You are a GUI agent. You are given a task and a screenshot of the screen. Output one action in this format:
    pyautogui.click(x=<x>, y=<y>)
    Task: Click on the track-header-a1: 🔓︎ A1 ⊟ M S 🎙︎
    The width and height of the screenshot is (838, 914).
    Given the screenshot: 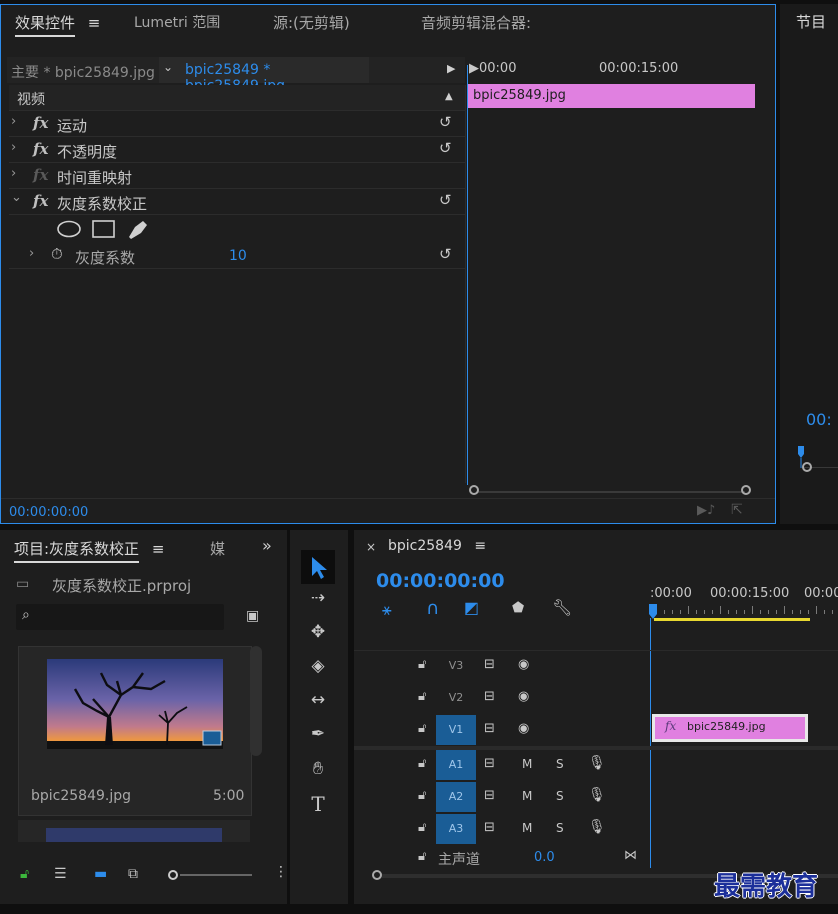 What is the action you would take?
    pyautogui.click(x=502, y=765)
    